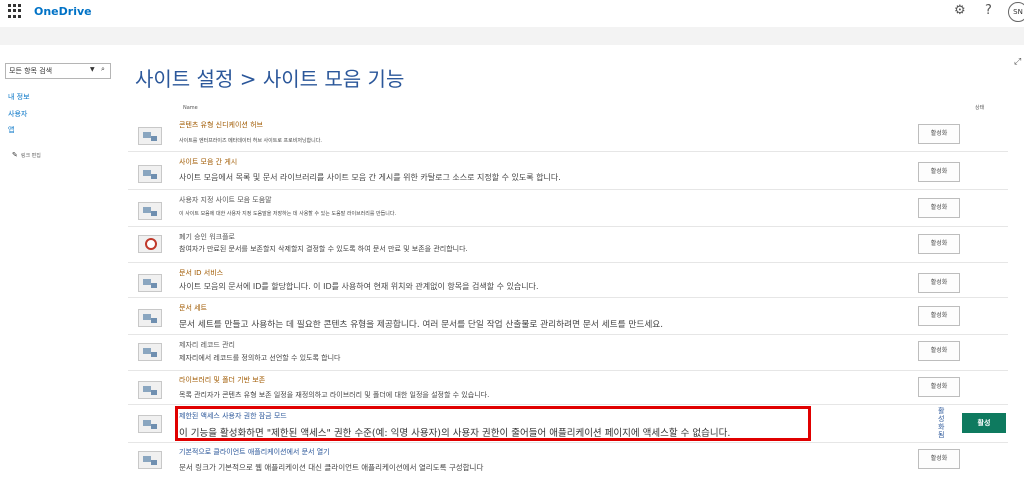  I want to click on column-header-name: Name, so click(190, 108).